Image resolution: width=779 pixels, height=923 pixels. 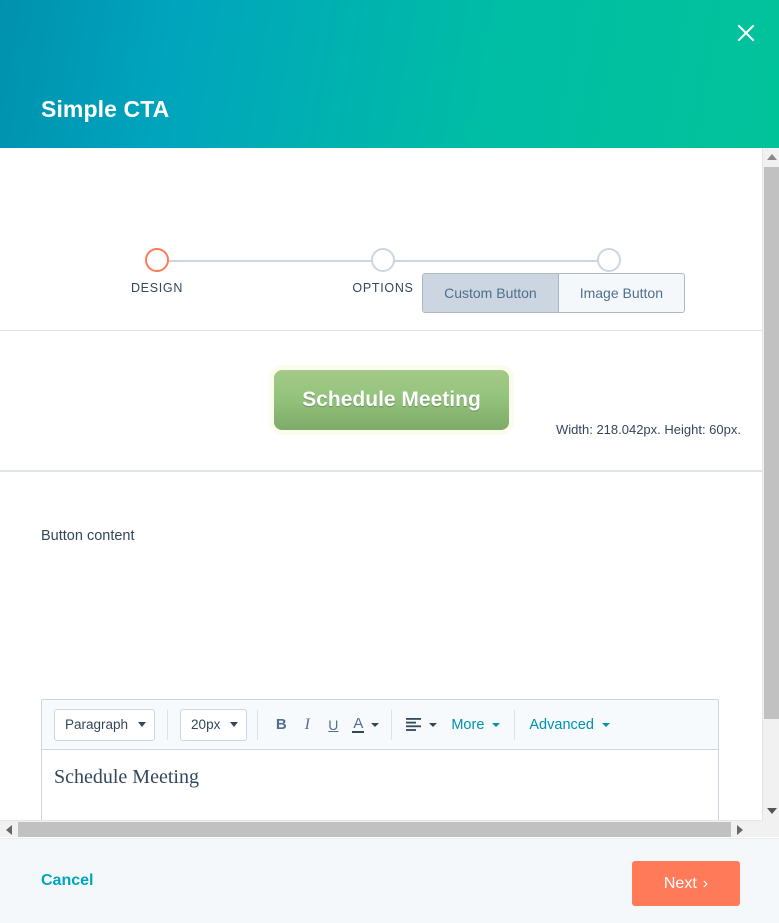 What do you see at coordinates (358, 724) in the screenshot?
I see `text-color-icon: A` at bounding box center [358, 724].